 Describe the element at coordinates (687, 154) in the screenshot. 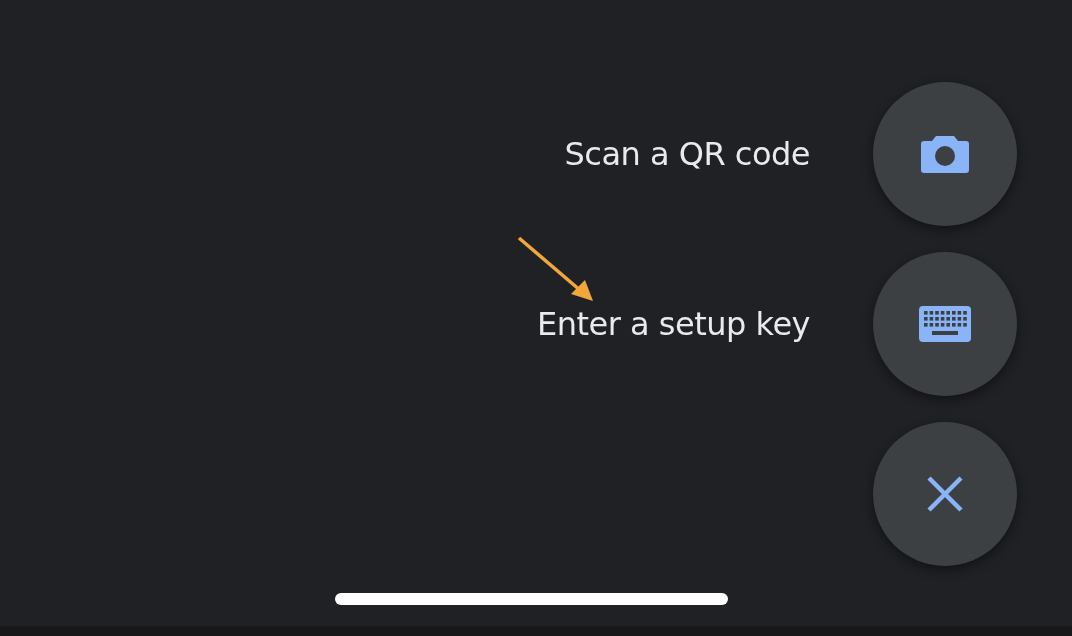

I see `action-label: Scan a QR code` at that location.